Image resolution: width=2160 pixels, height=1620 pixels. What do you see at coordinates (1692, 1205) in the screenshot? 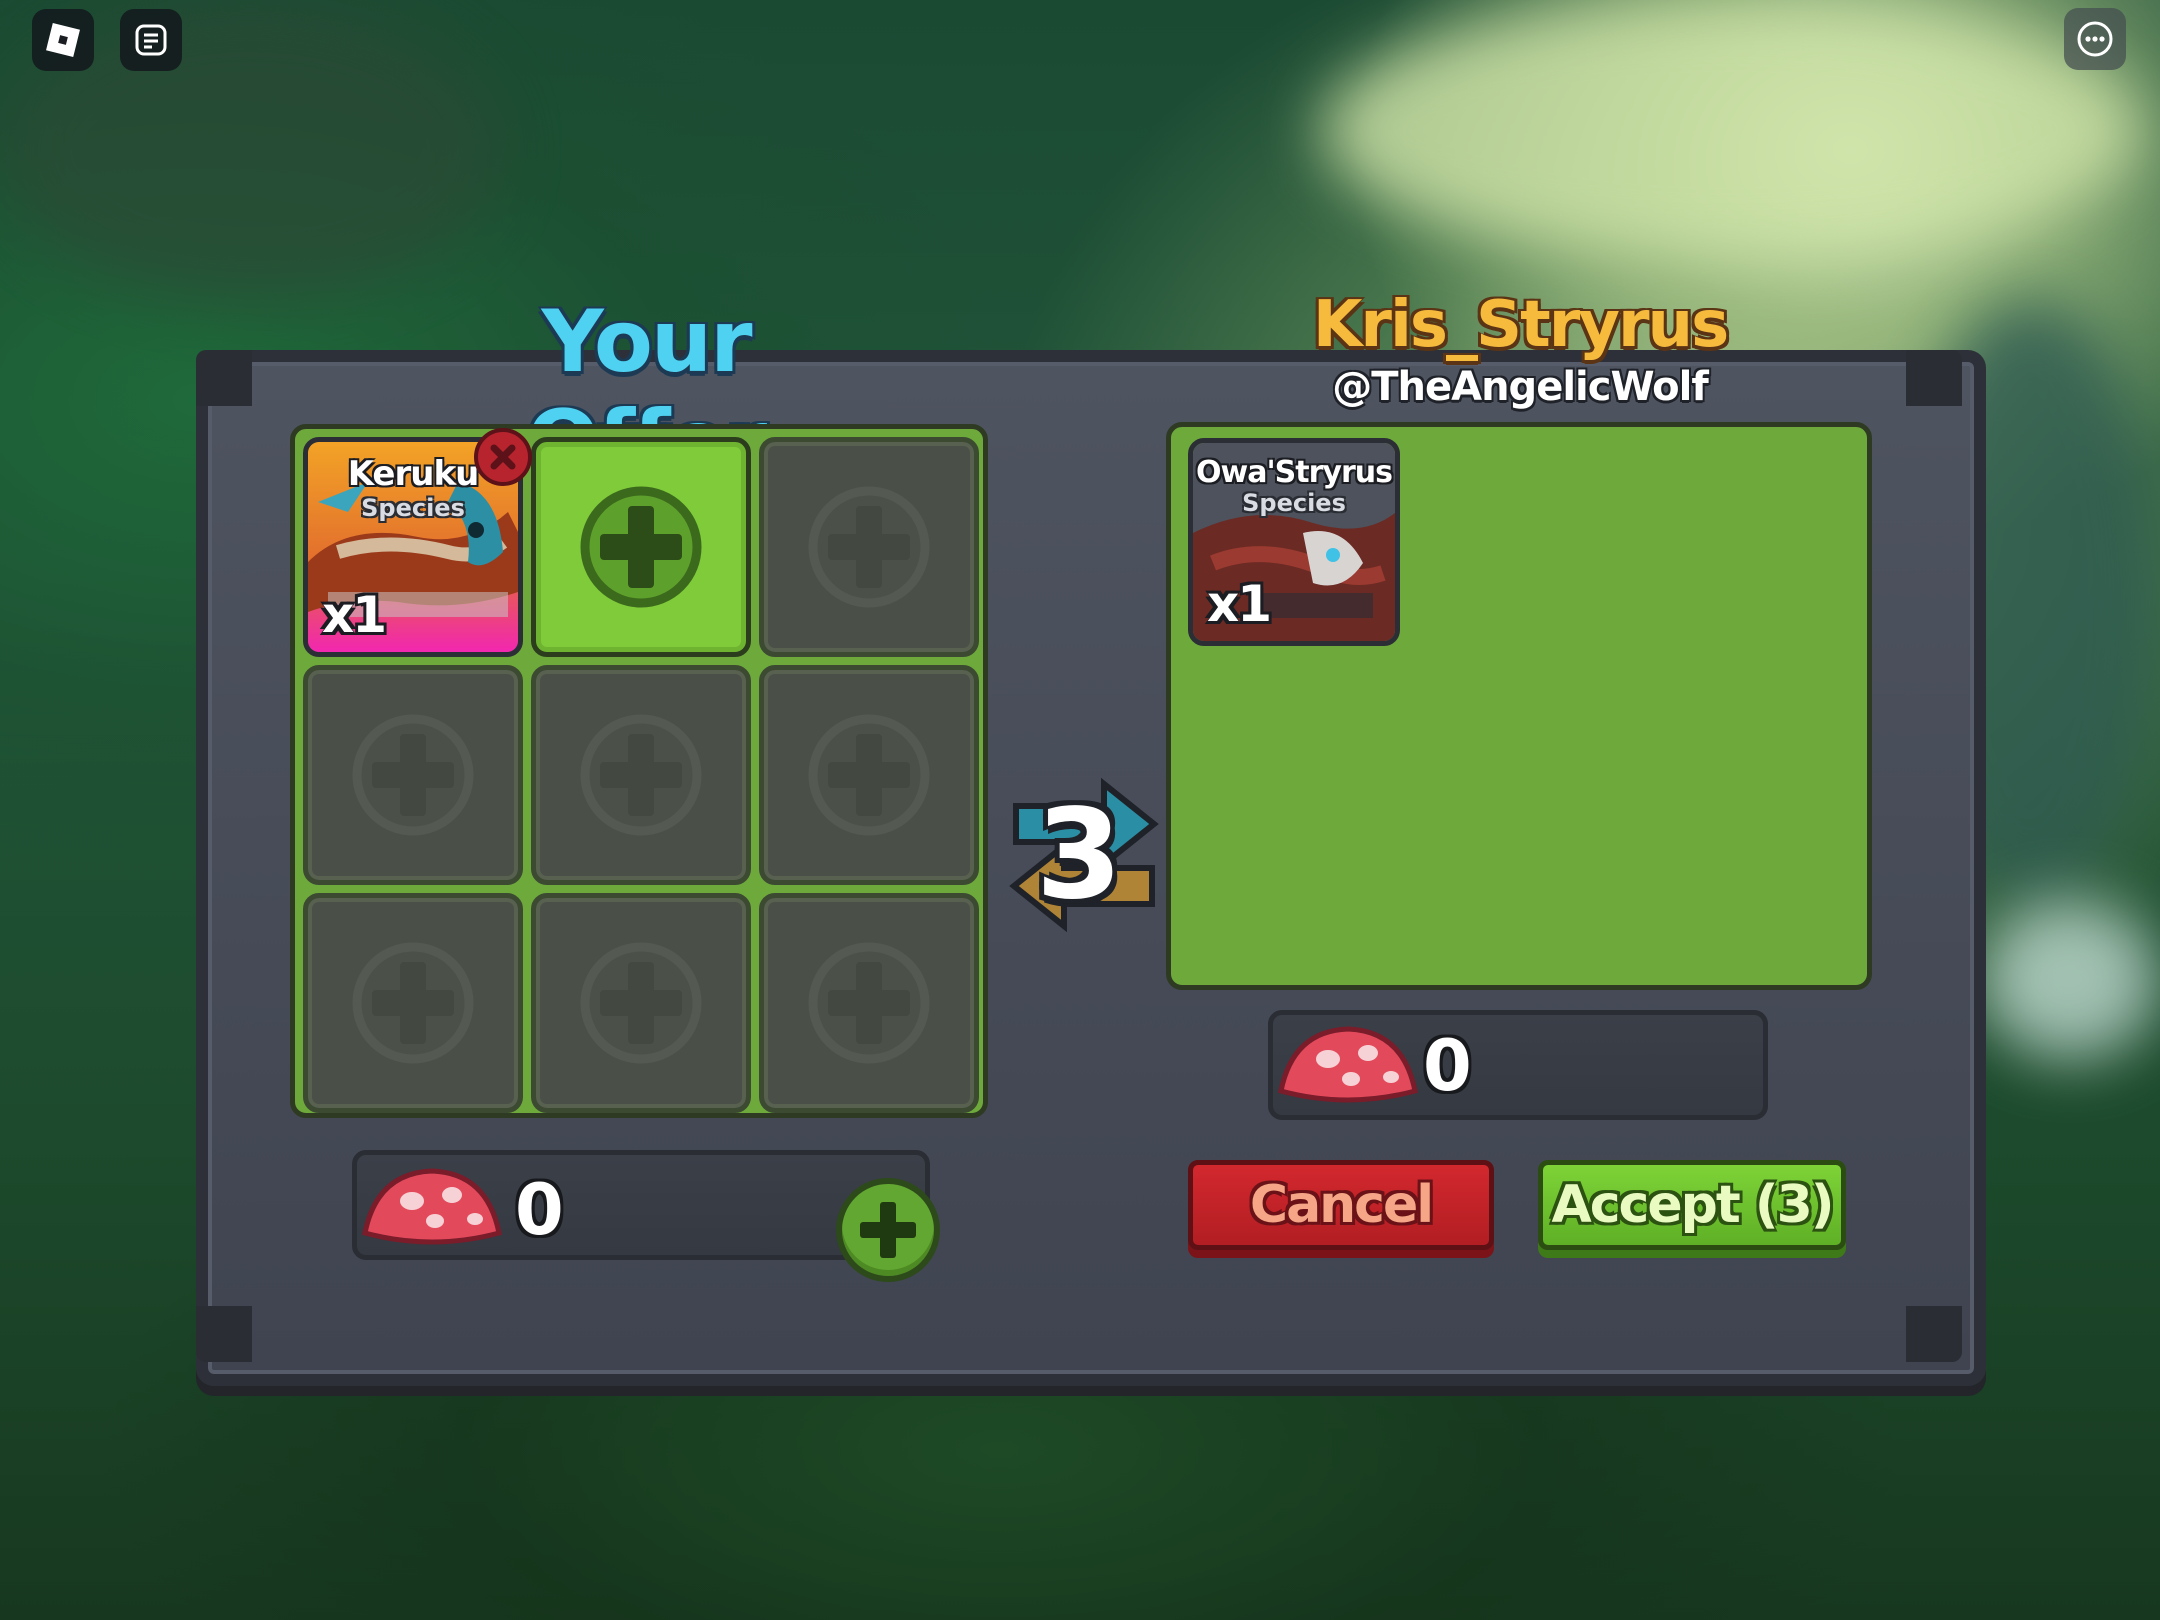
I see `accept-button: Accept (3)` at bounding box center [1692, 1205].